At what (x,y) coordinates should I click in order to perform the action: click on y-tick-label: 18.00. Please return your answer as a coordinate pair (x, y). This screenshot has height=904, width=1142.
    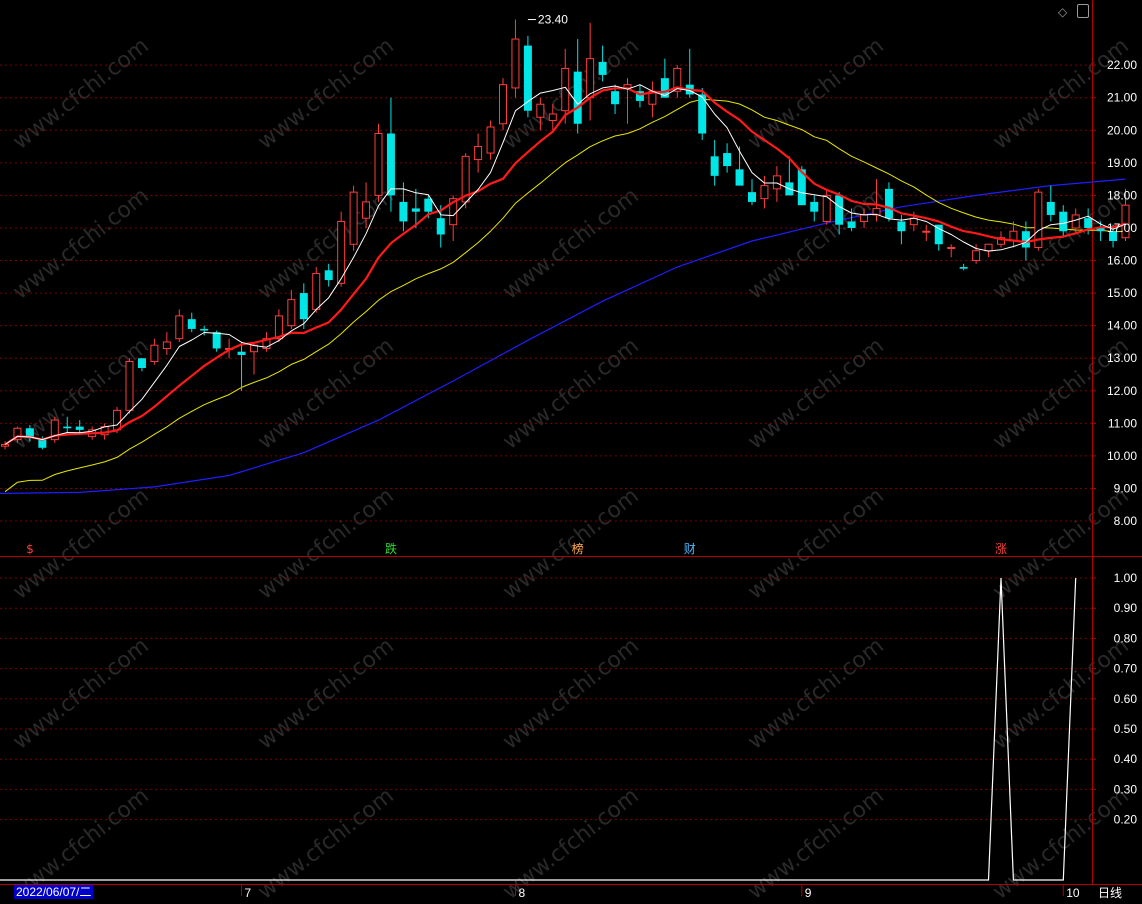
    Looking at the image, I should click on (1122, 195).